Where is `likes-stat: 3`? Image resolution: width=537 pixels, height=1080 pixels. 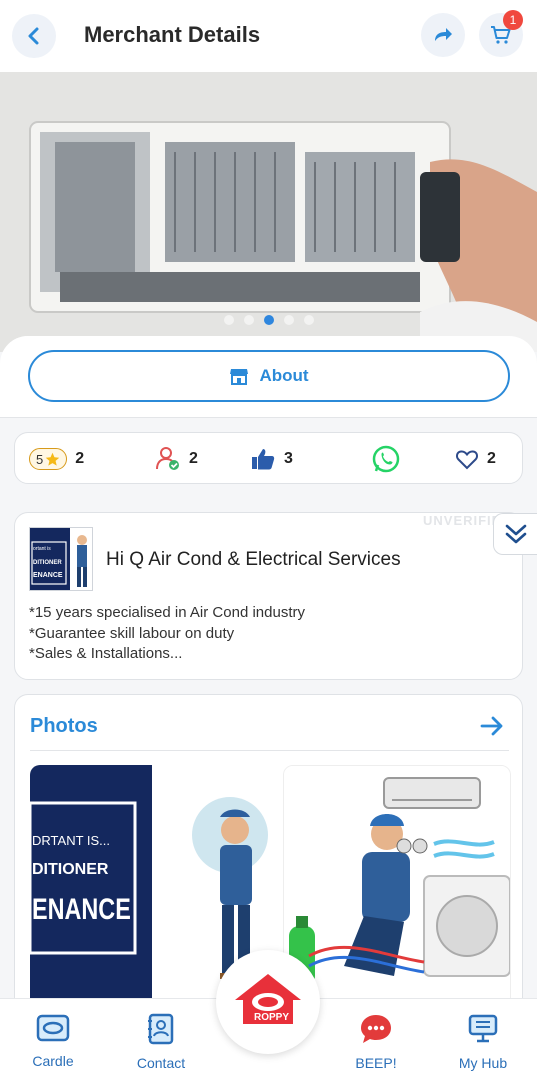
likes-stat: 3 is located at coordinates (271, 459).